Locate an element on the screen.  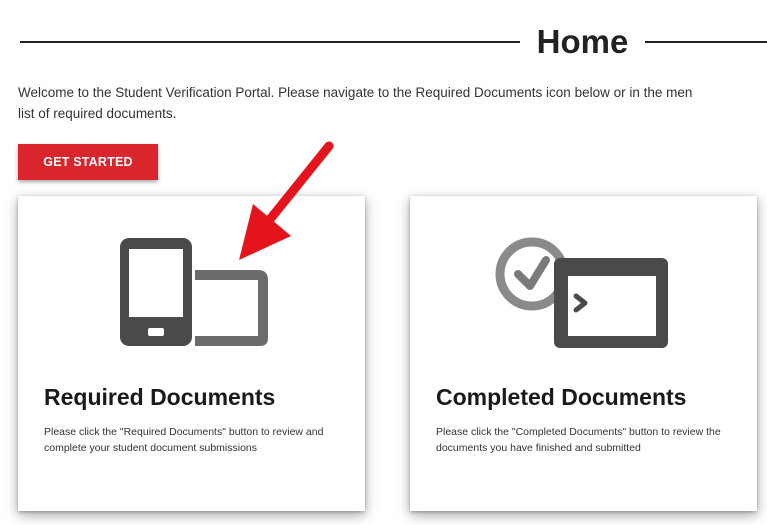
get-started-button: GET STARTED is located at coordinates (88, 162).